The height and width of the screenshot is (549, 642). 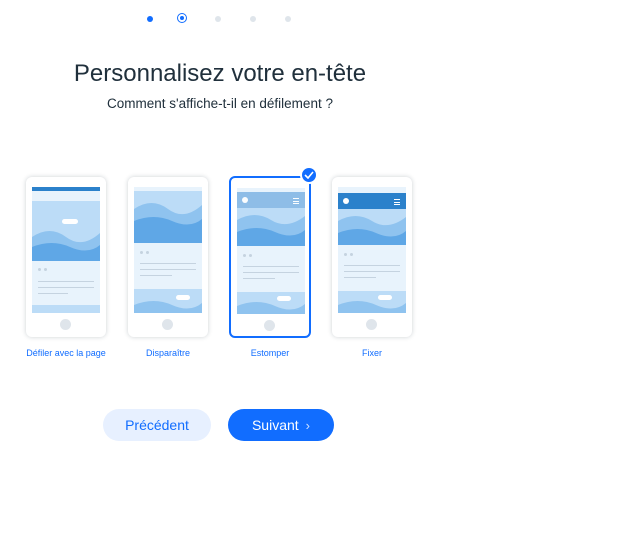 What do you see at coordinates (168, 353) in the screenshot?
I see `option-label-disappear: Disparaître` at bounding box center [168, 353].